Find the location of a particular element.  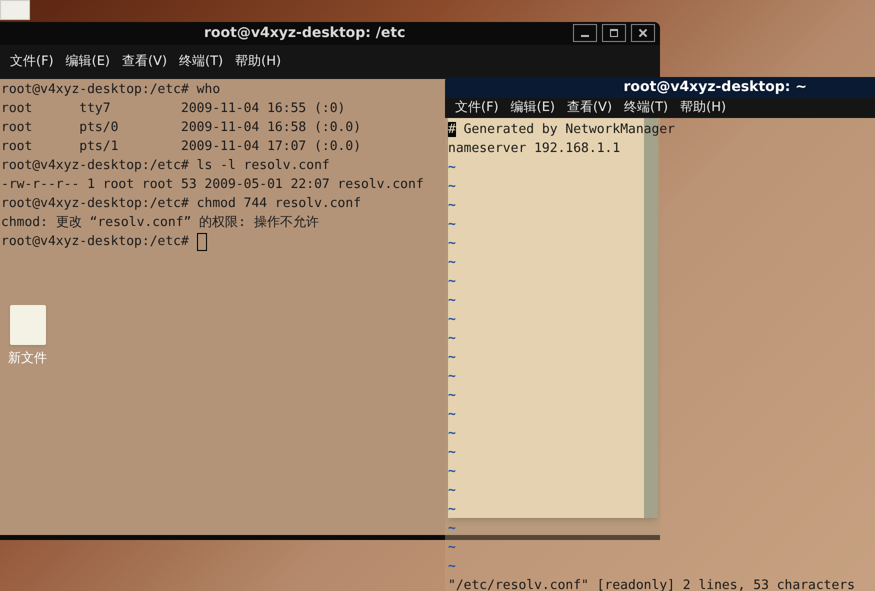

minimize-button is located at coordinates (585, 33).